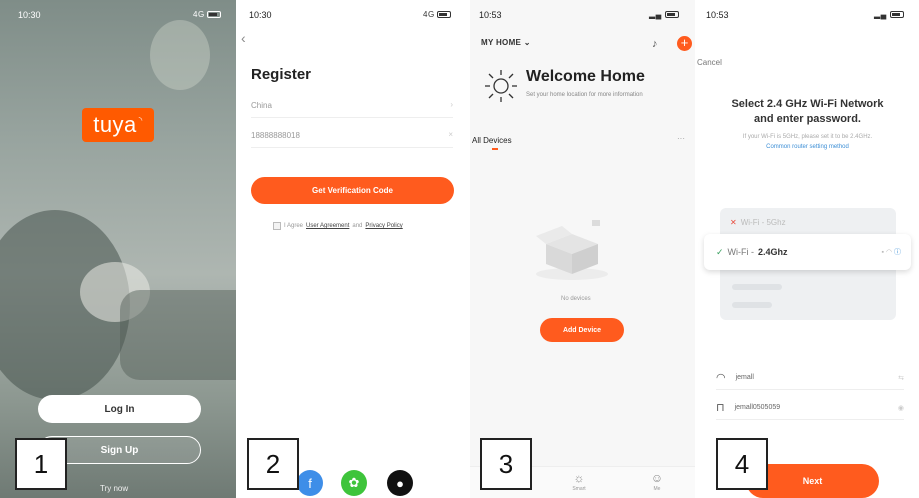 Image resolution: width=919 pixels, height=498 pixels. I want to click on cross-icon: ✕, so click(733, 222).